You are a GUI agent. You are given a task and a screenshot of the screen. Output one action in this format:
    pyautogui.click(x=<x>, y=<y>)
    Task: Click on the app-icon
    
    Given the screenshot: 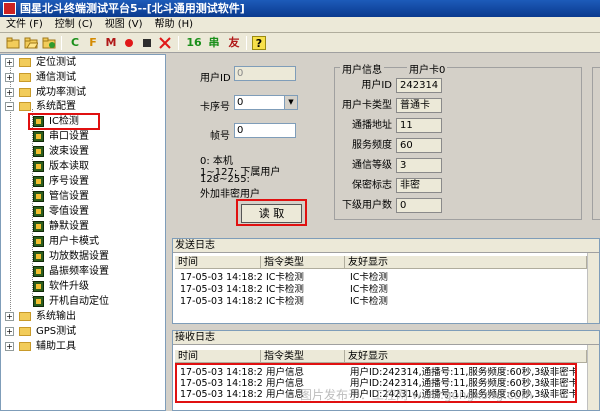 What is the action you would take?
    pyautogui.click(x=9, y=8)
    